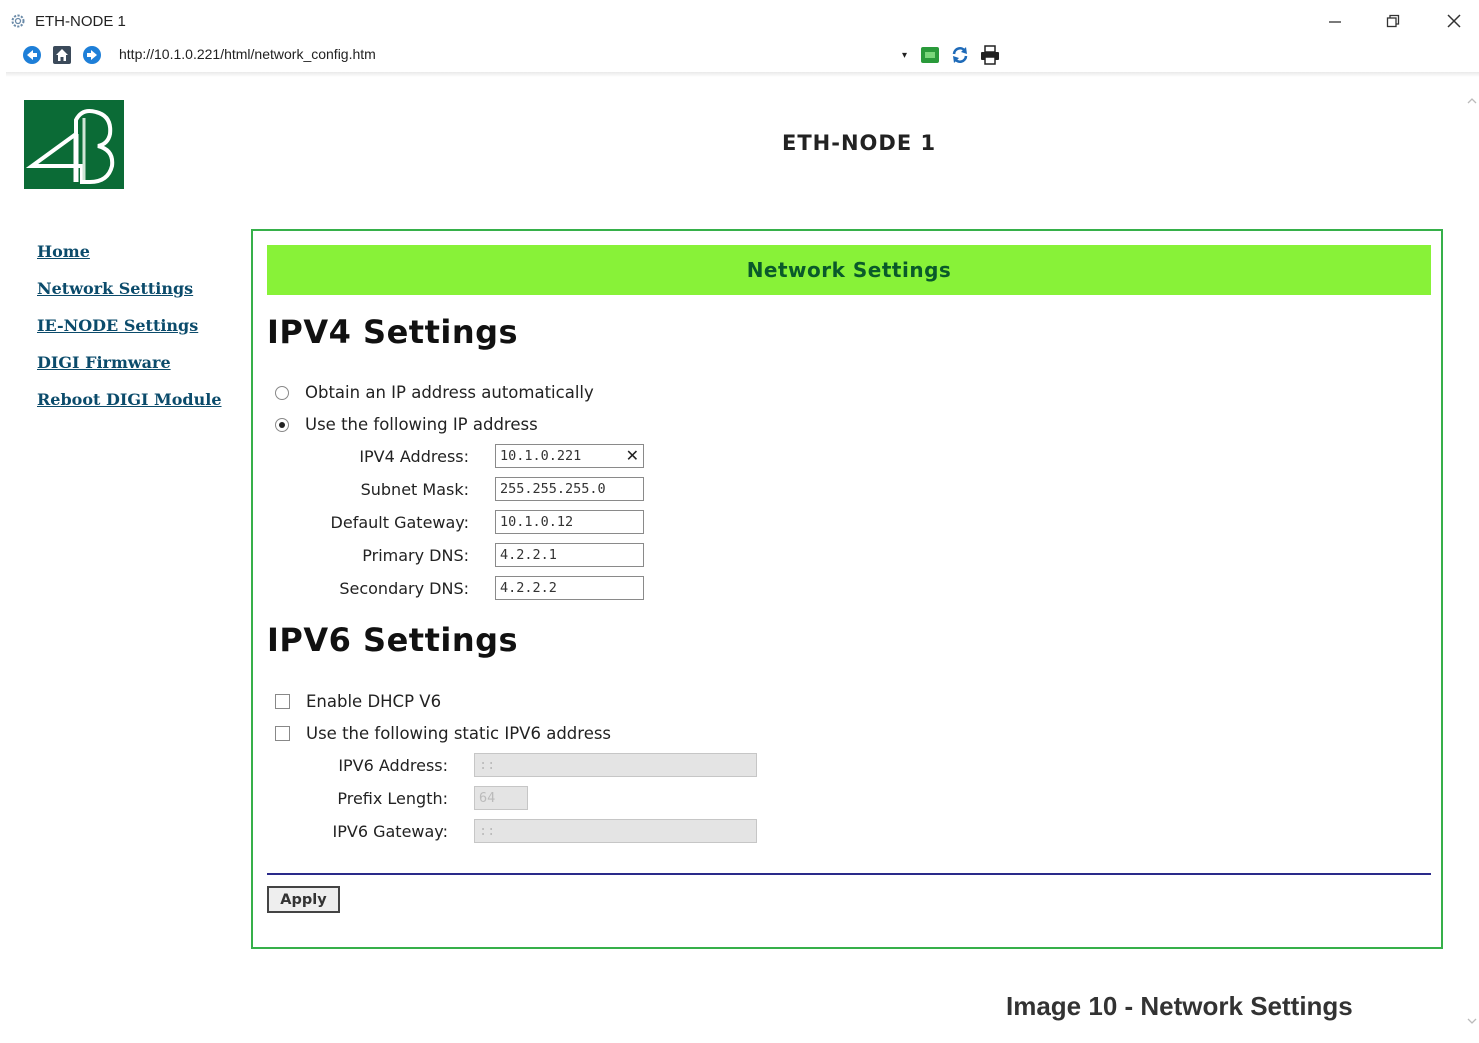 The width and height of the screenshot is (1479, 1043). Describe the element at coordinates (303, 899) in the screenshot. I see `apply-button: Apply` at that location.